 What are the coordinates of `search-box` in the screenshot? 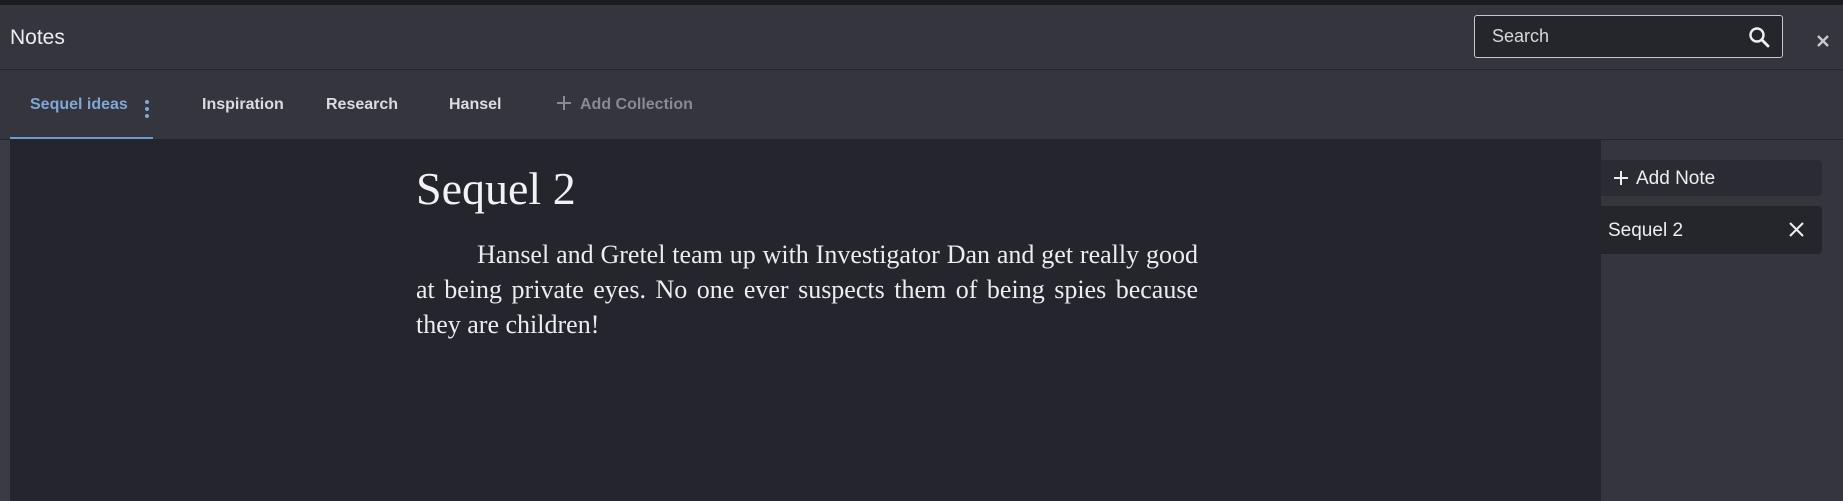 It's located at (1628, 36).